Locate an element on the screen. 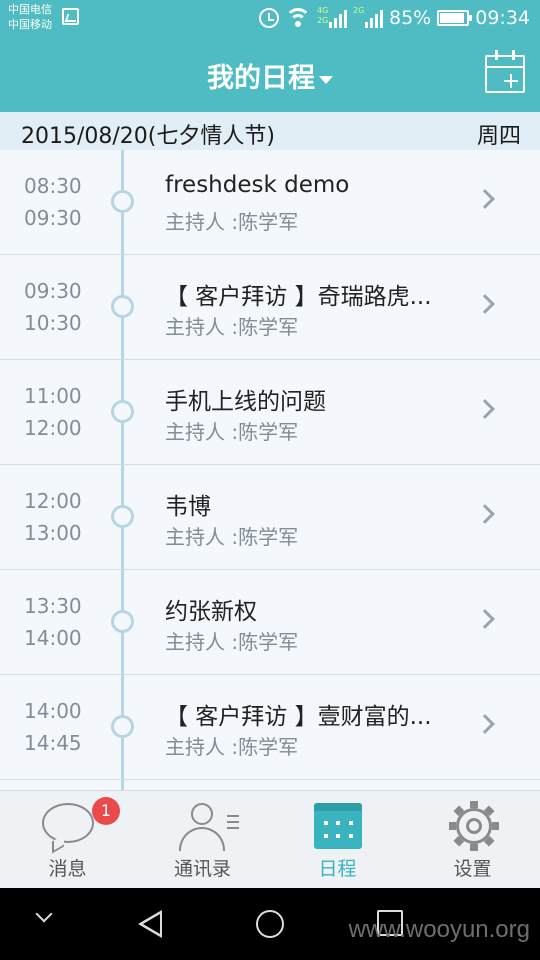 The height and width of the screenshot is (960, 540). carrier-2: 中国移动 is located at coordinates (30, 24).